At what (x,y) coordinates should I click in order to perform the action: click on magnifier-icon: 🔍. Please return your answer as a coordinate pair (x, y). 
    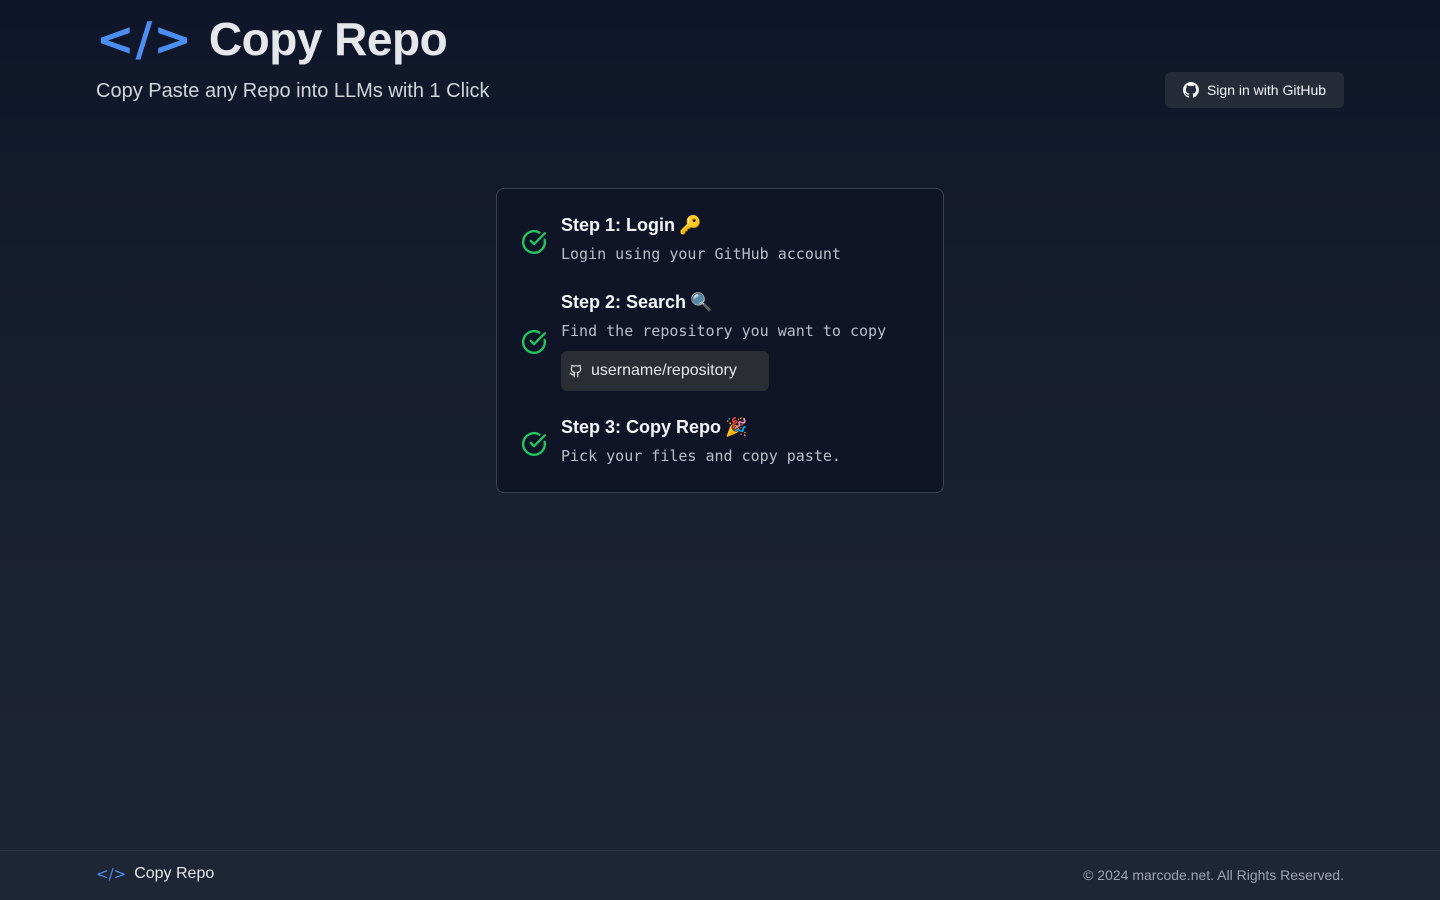
    Looking at the image, I should click on (701, 302).